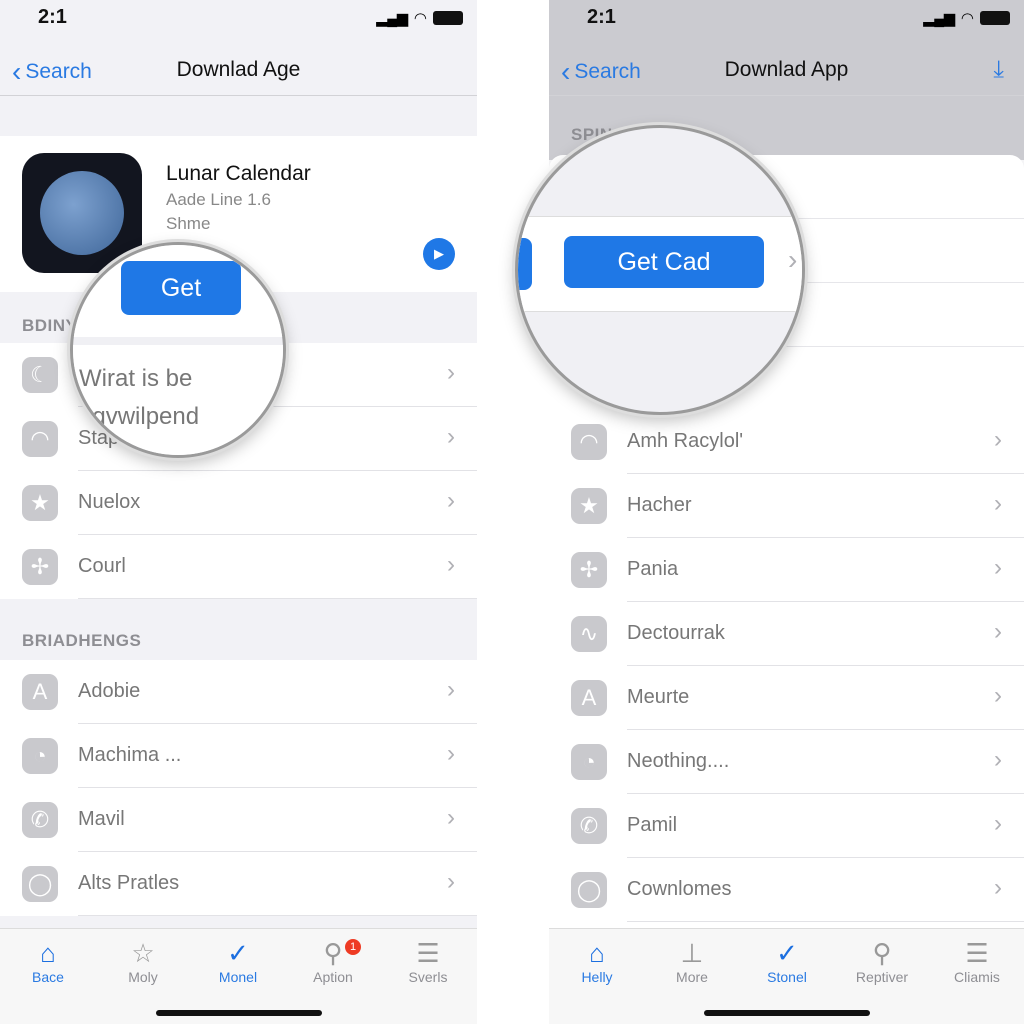 Image resolution: width=1024 pixels, height=1024 pixels. Describe the element at coordinates (597, 953) in the screenshot. I see `home-icon: ⌂` at that location.